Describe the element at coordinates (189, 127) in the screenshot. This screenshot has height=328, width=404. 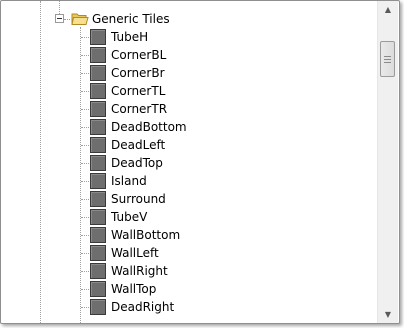
I see `tree-item: DeadBottom` at that location.